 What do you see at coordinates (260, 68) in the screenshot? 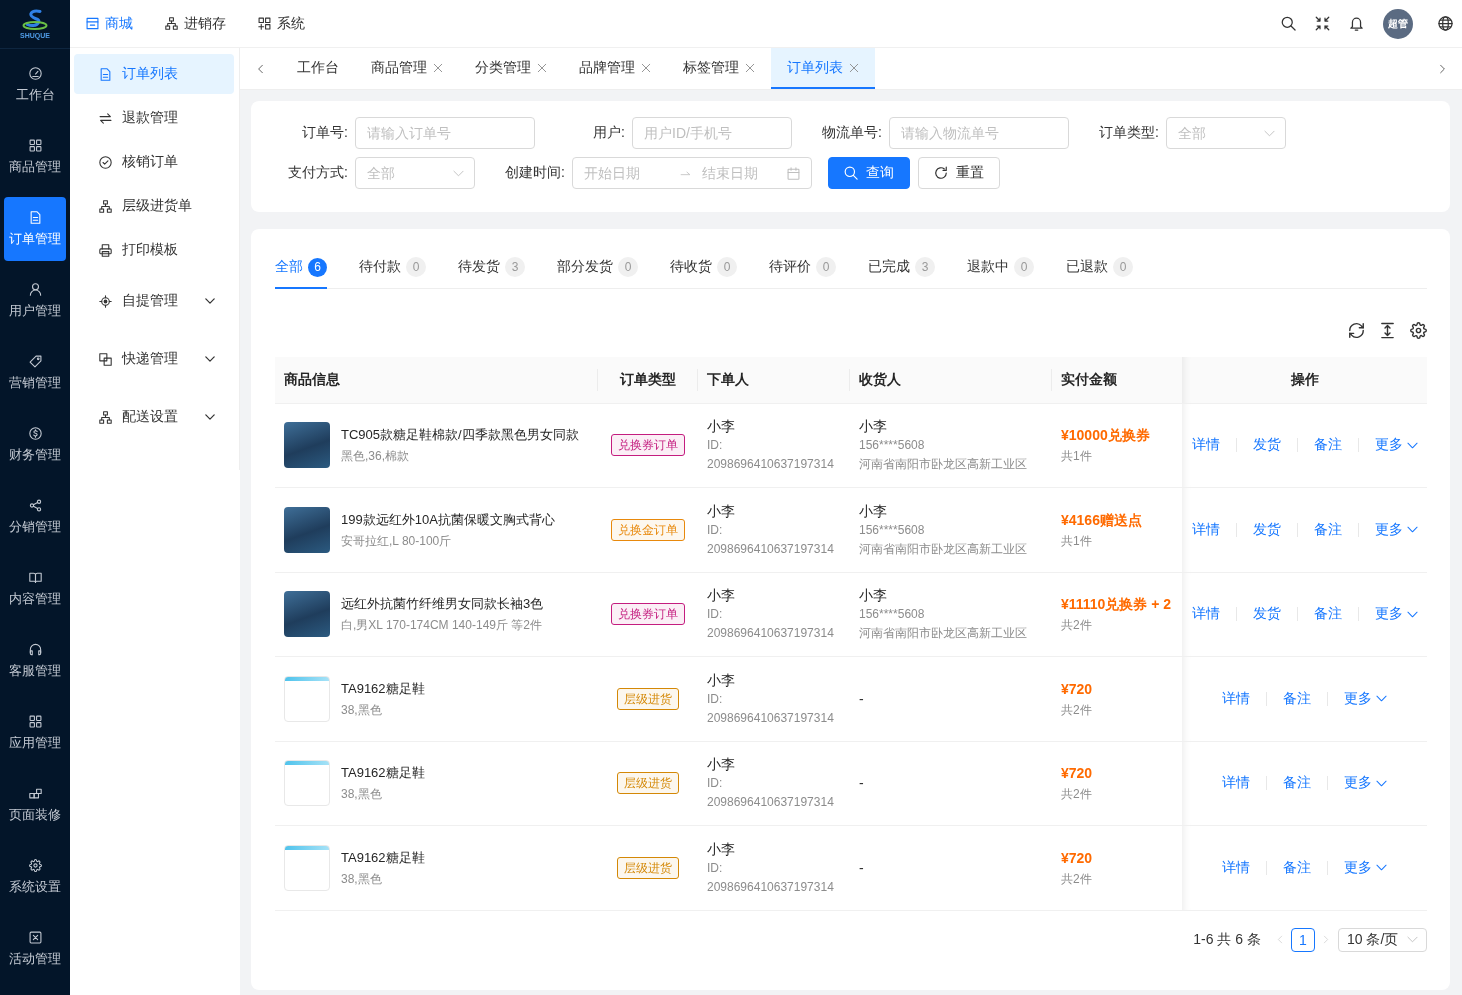
I see `chevron-left-icon` at bounding box center [260, 68].